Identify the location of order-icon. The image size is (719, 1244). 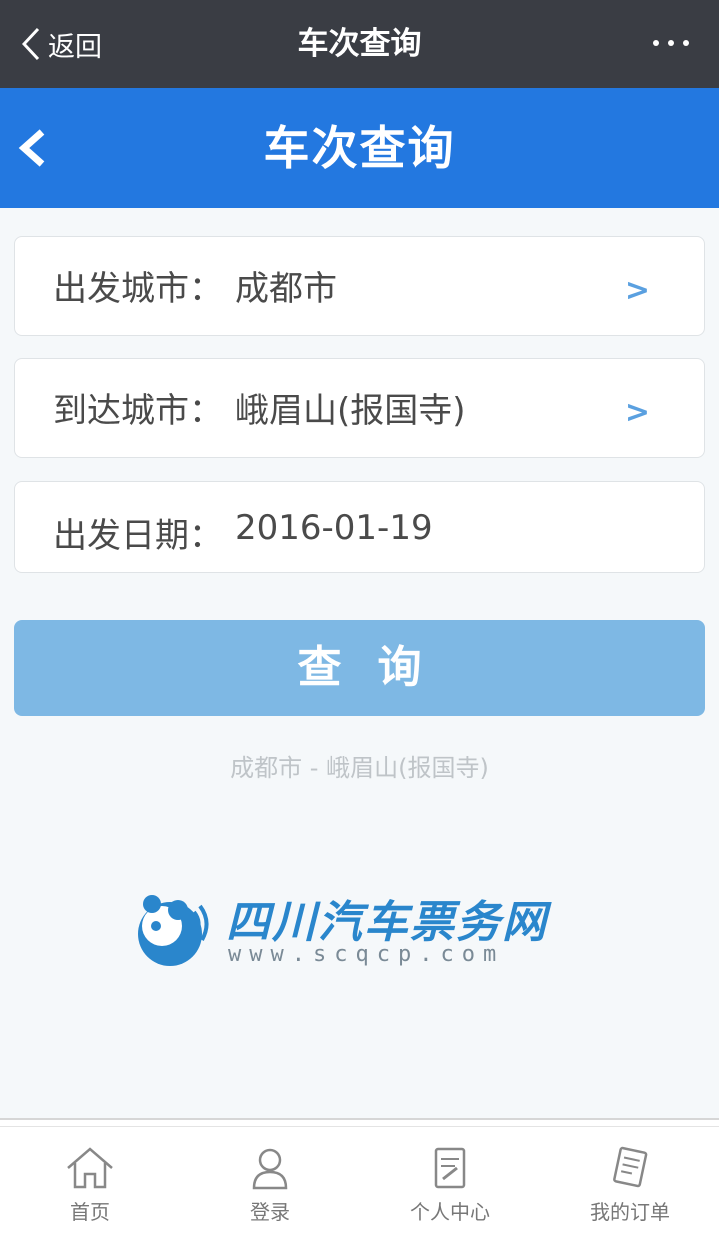
(630, 1167).